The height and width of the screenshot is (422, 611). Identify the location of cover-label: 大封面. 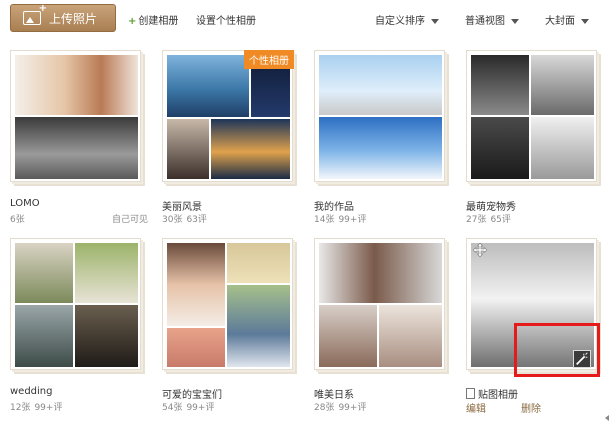
(560, 21).